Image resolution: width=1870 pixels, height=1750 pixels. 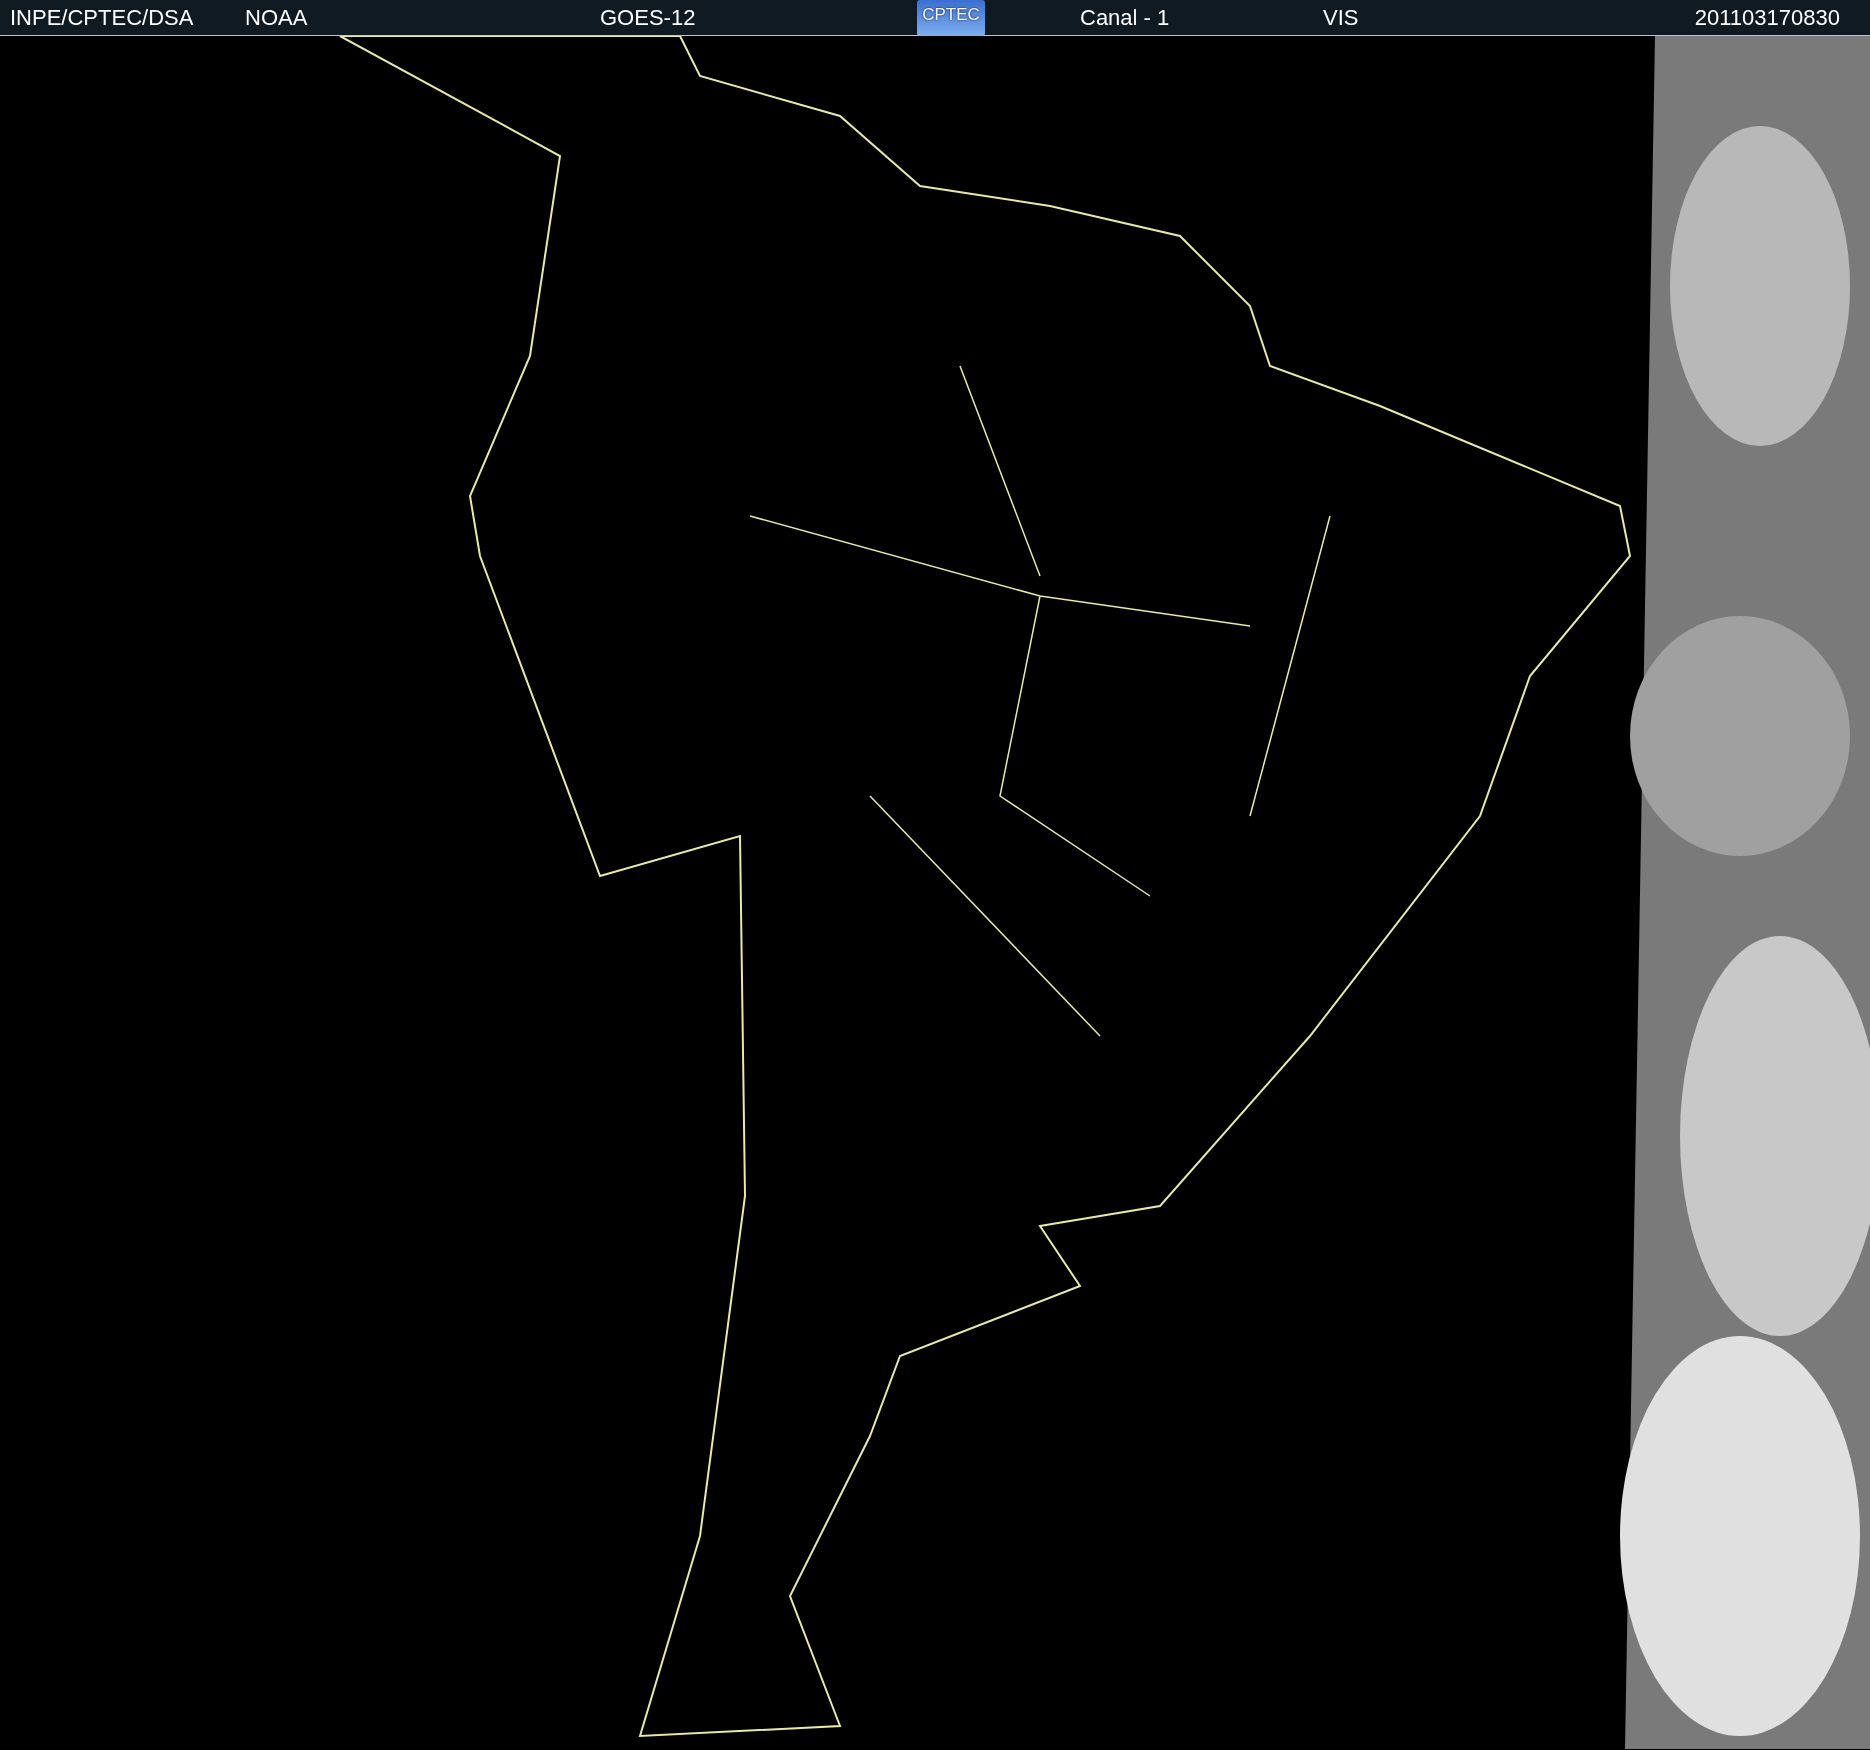 What do you see at coordinates (951, 18) in the screenshot?
I see `logo: CPTEC` at bounding box center [951, 18].